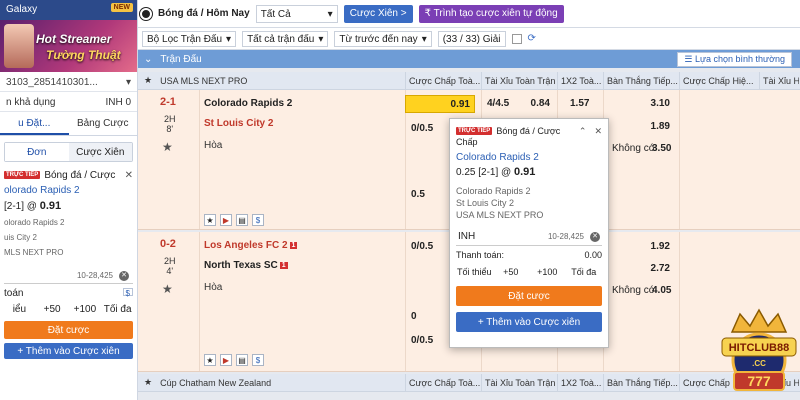 This screenshot has height=400, width=800. I want to click on checkbox, so click(516, 38).